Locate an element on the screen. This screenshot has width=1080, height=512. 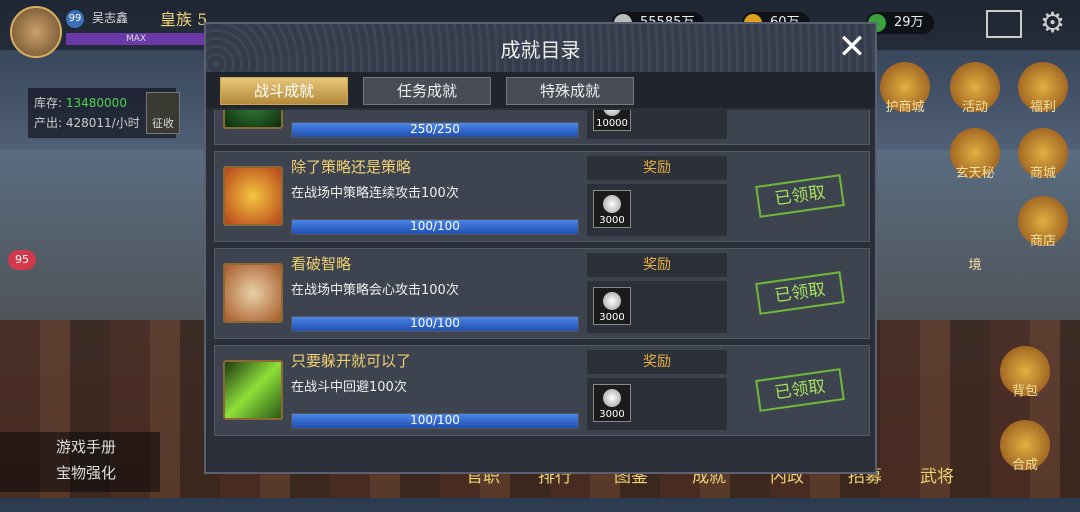
achievement-name: 只要躲开就可以了 is located at coordinates (351, 361).